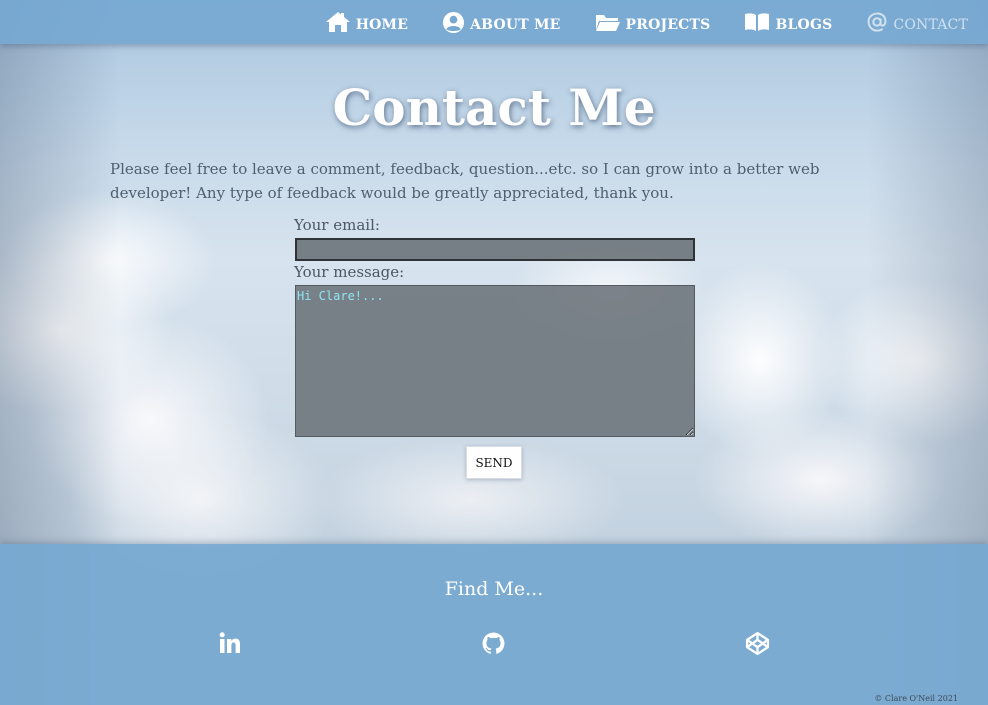  I want to click on codepen-link, so click(757, 645).